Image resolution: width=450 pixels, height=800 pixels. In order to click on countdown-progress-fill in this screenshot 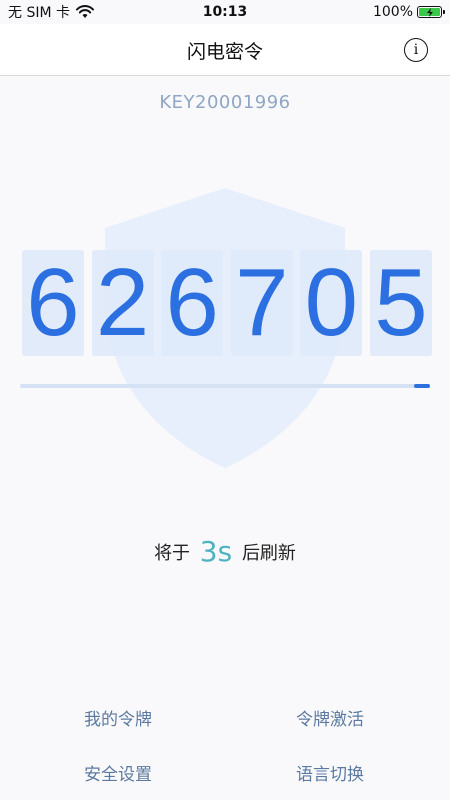, I will do `click(421, 386)`.